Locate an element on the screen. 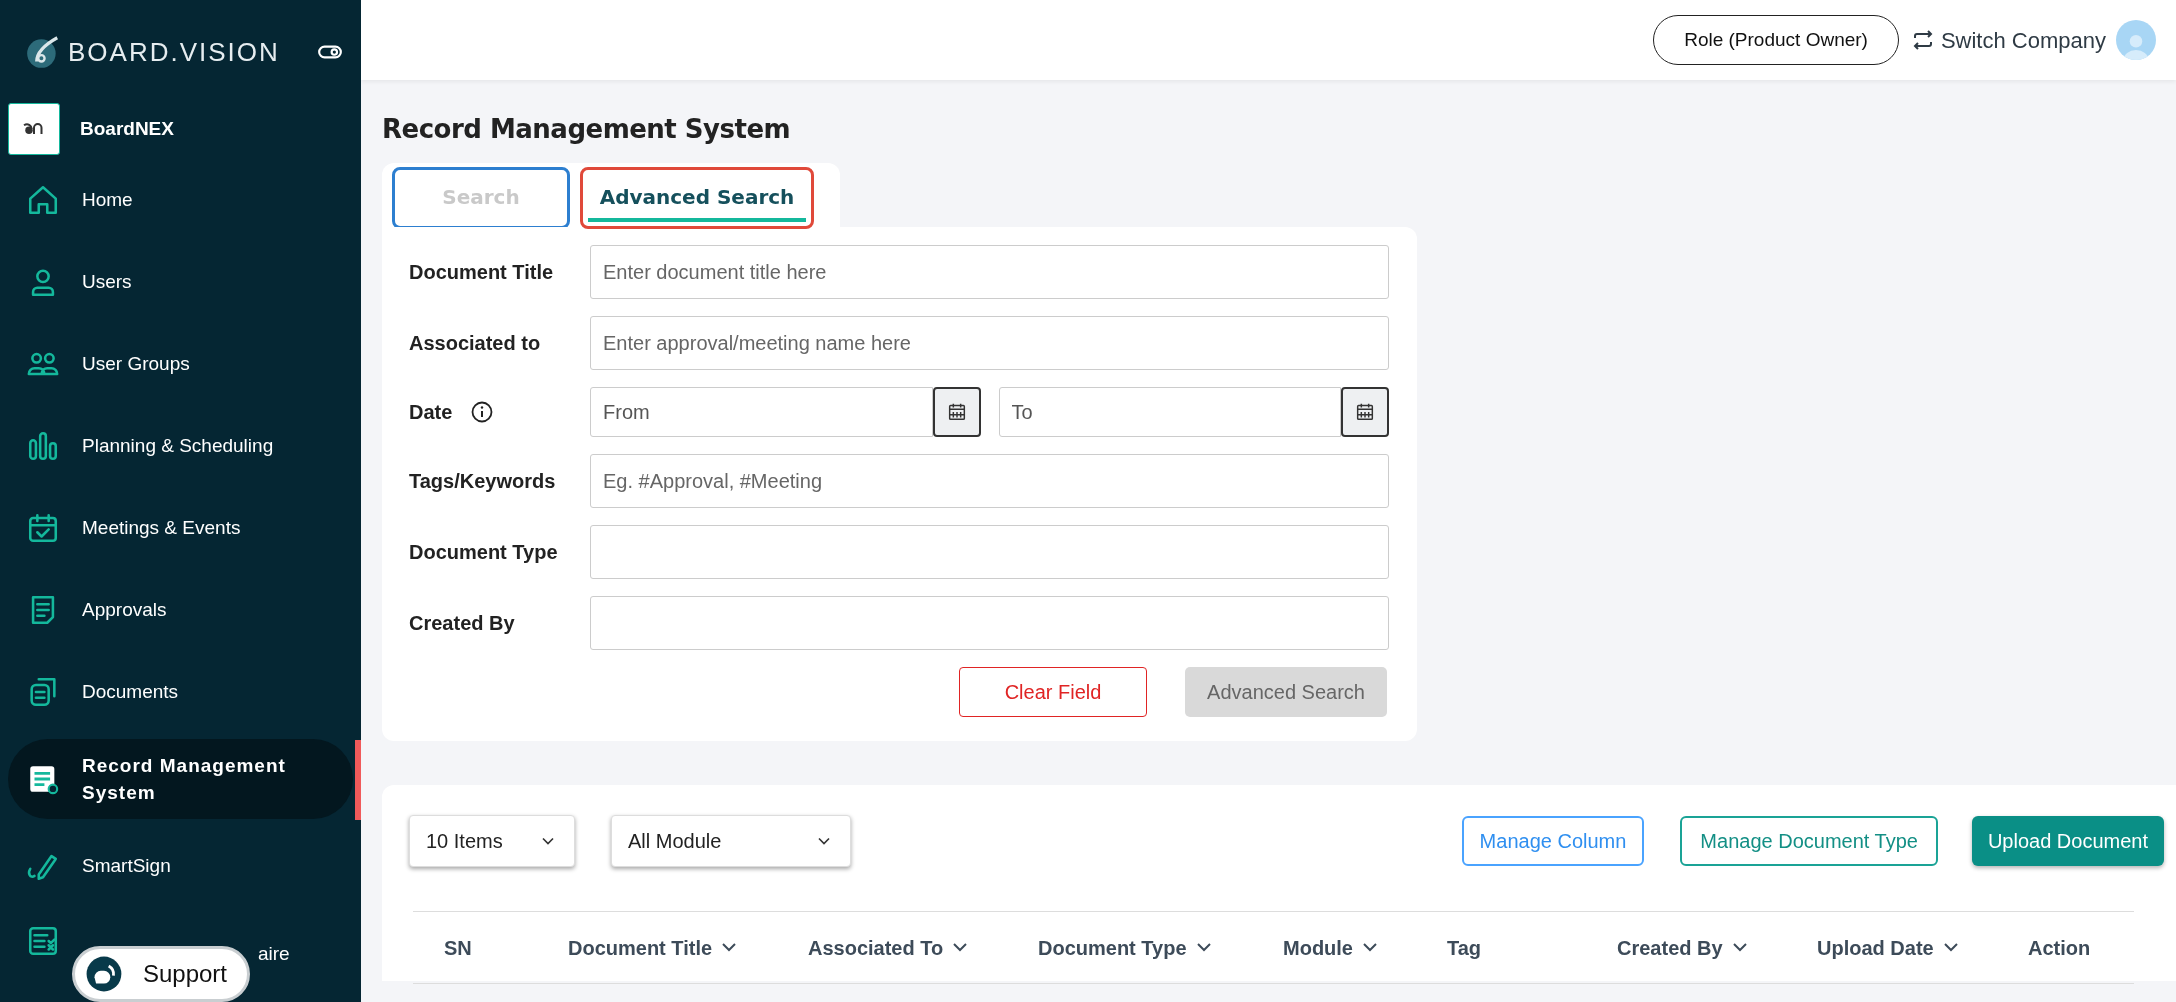 The image size is (2176, 1002). date-field: To is located at coordinates (1169, 412).